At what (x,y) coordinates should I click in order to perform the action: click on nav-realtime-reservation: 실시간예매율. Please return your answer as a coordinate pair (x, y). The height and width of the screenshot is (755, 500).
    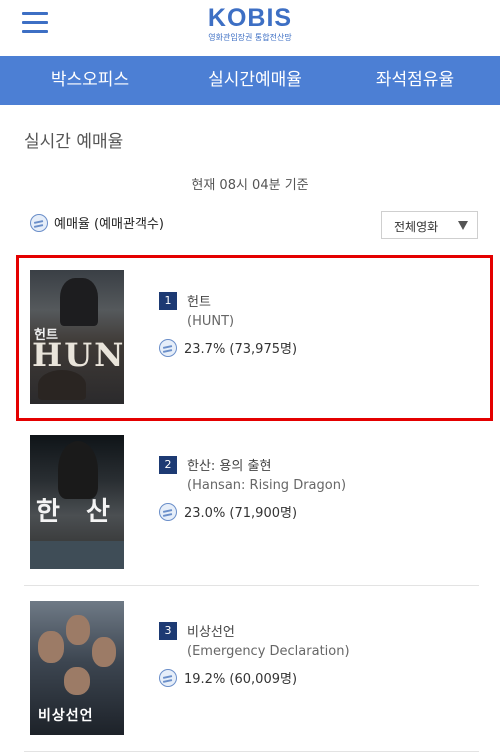
    Looking at the image, I should click on (255, 80).